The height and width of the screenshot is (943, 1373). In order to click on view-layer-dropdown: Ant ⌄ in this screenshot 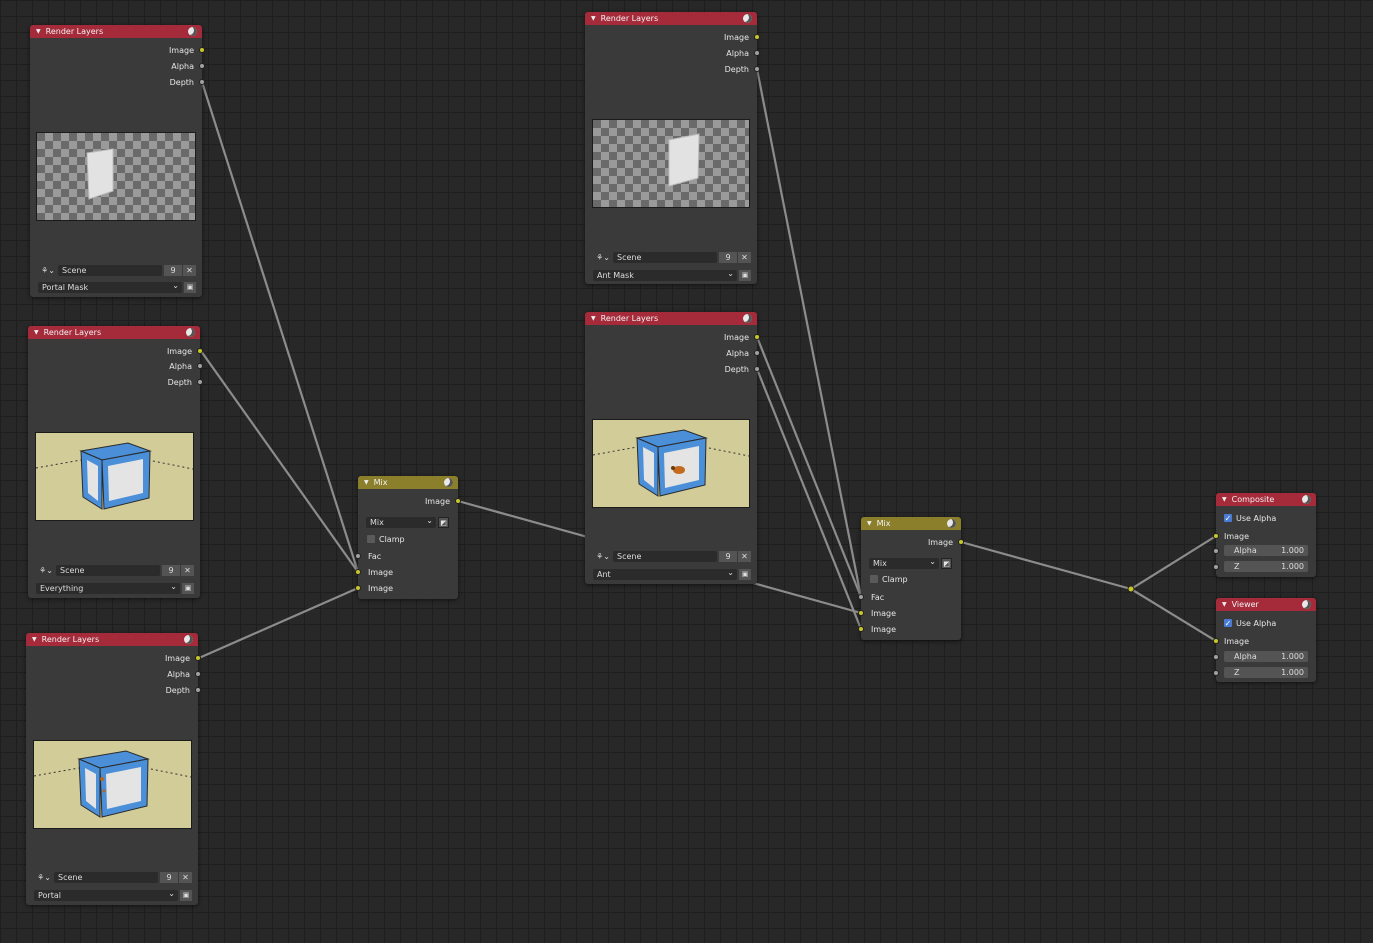, I will do `click(665, 574)`.